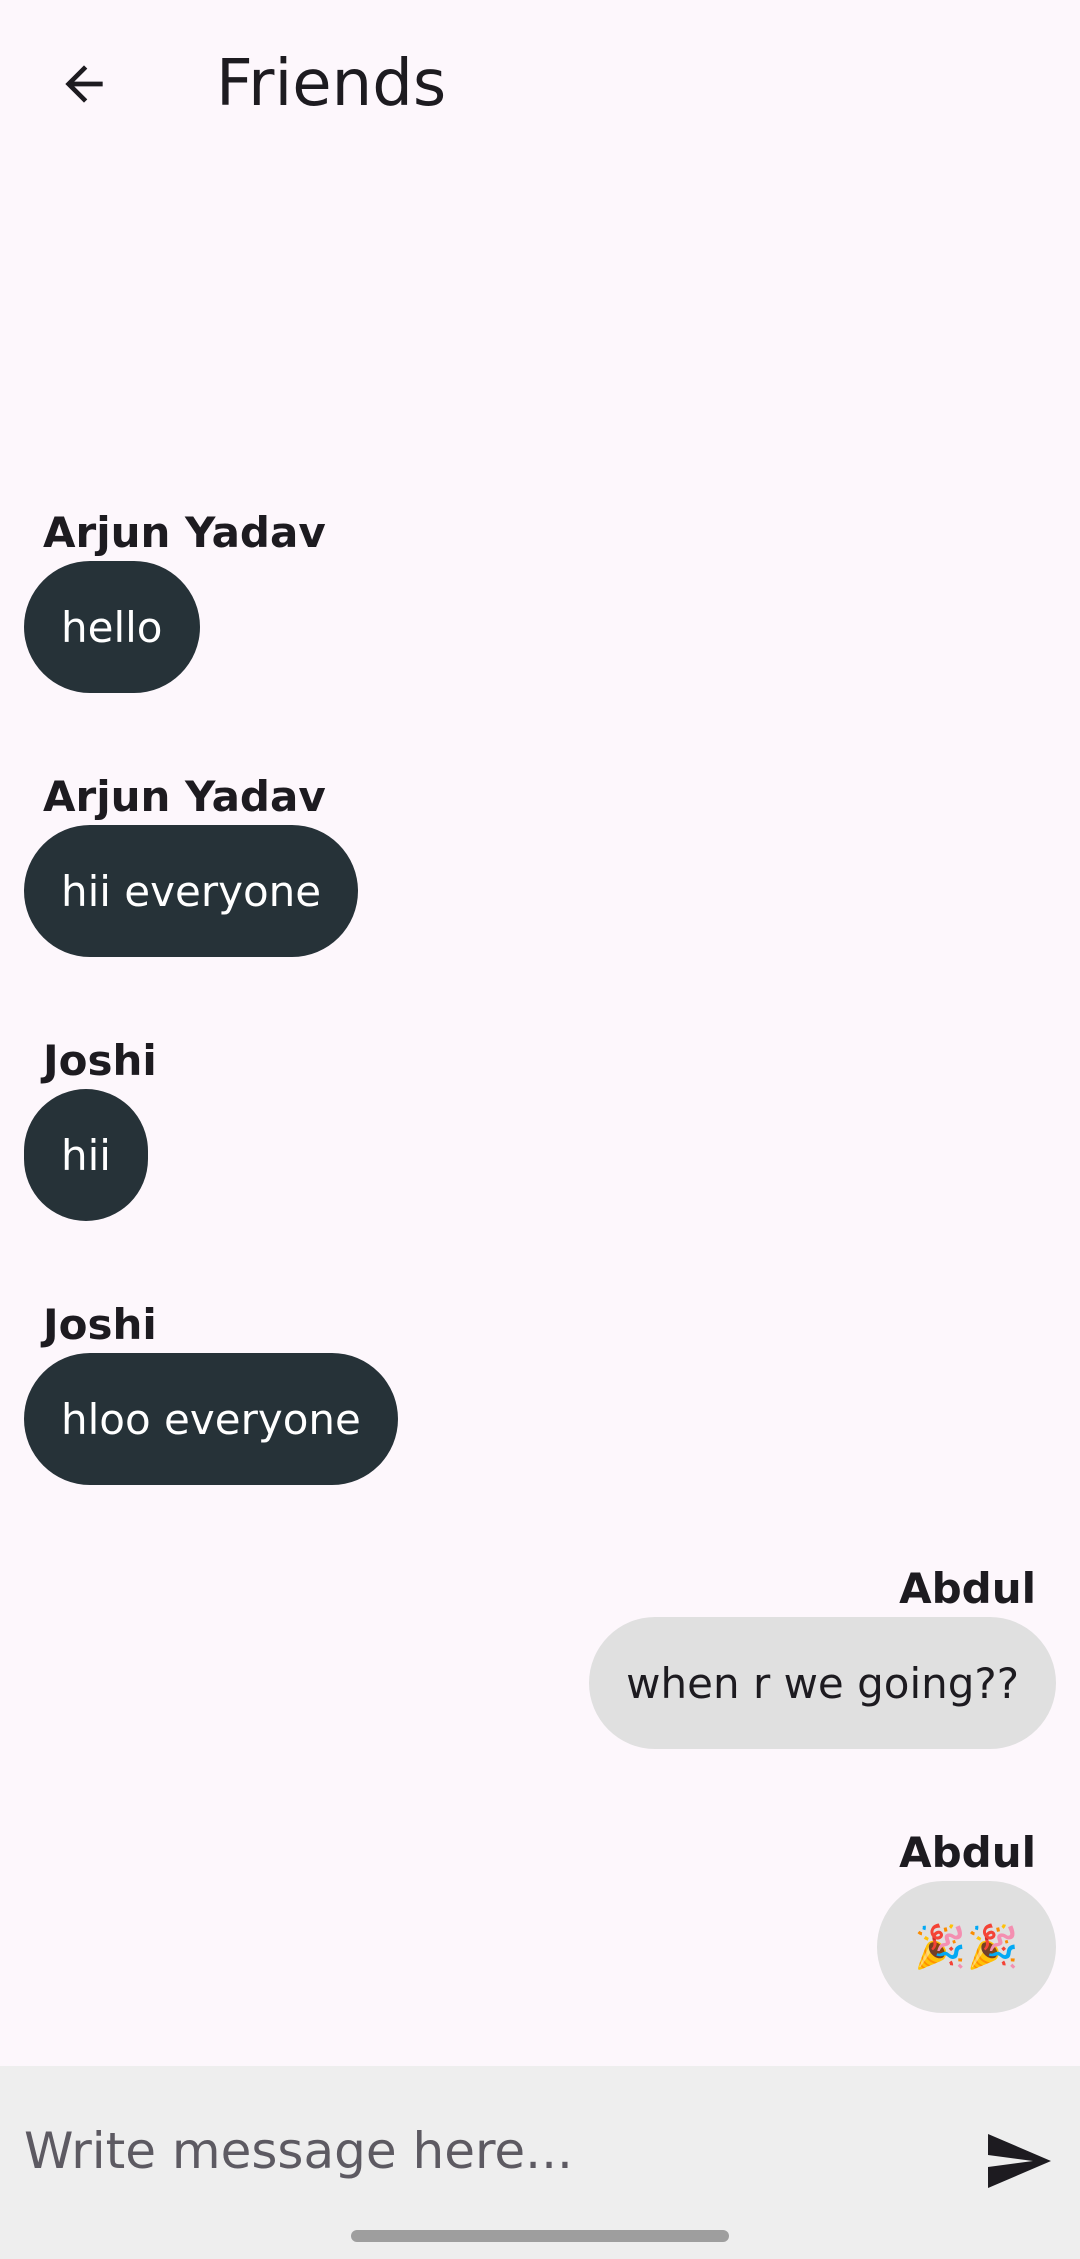 Image resolution: width=1080 pixels, height=2259 pixels. I want to click on send-icon, so click(1019, 2161).